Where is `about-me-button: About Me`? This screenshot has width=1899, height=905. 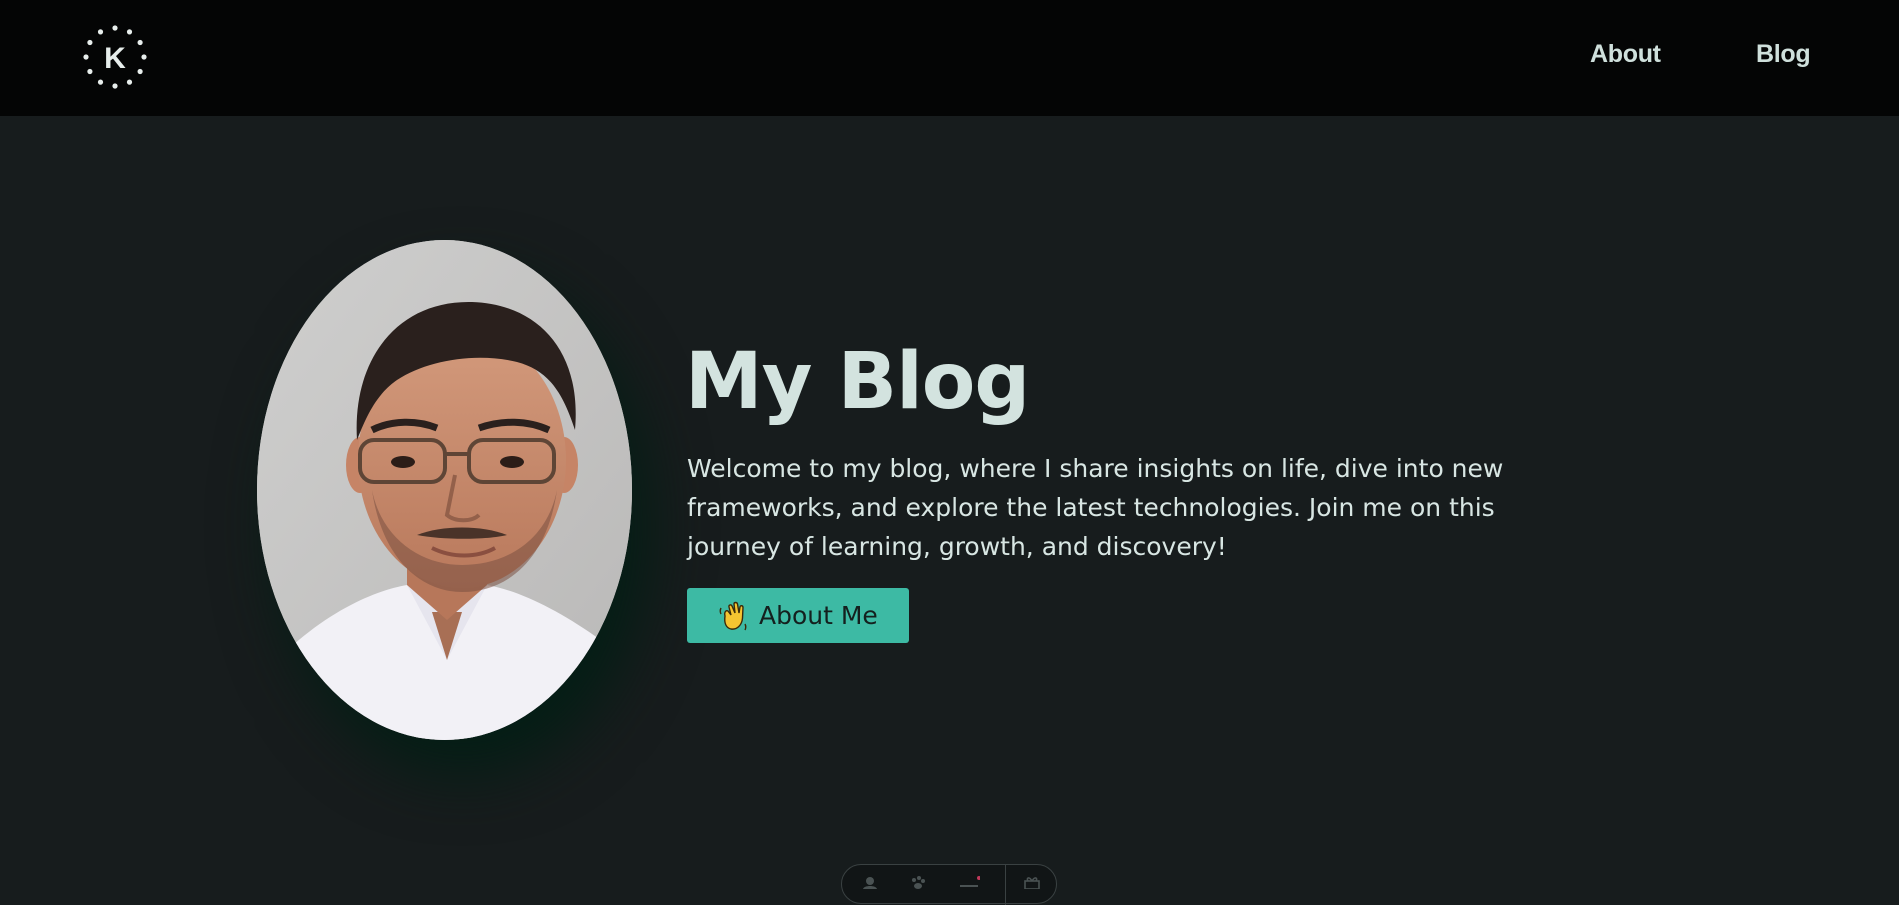 about-me-button: About Me is located at coordinates (798, 615).